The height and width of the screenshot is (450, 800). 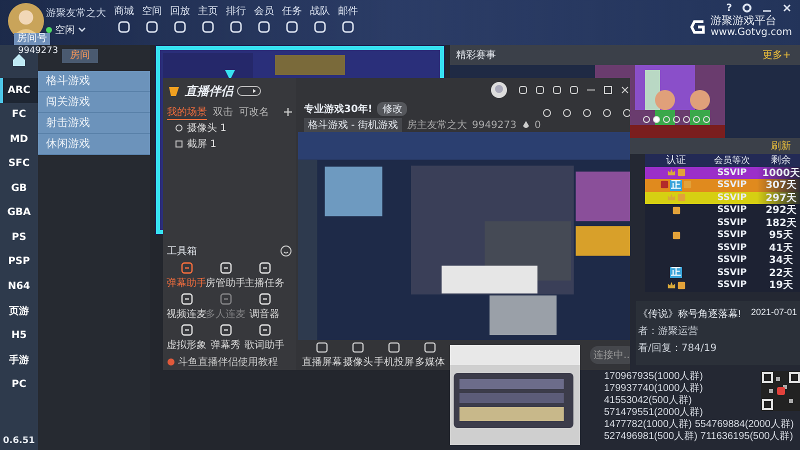 What do you see at coordinates (82, 30) in the screenshot?
I see `caret-icon` at bounding box center [82, 30].